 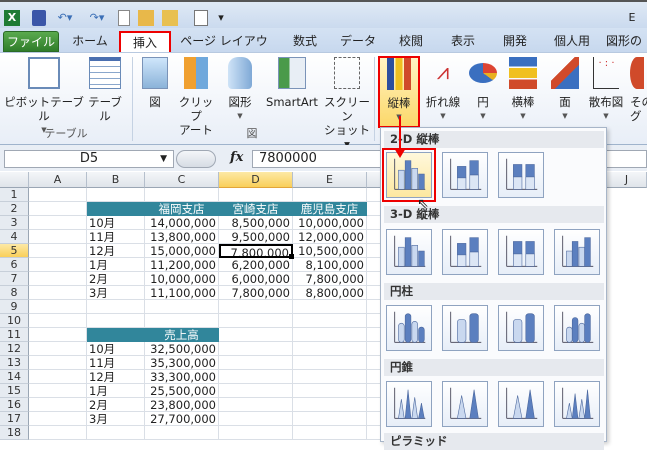 I want to click on undo-icon: ↶▾, so click(x=65, y=18).